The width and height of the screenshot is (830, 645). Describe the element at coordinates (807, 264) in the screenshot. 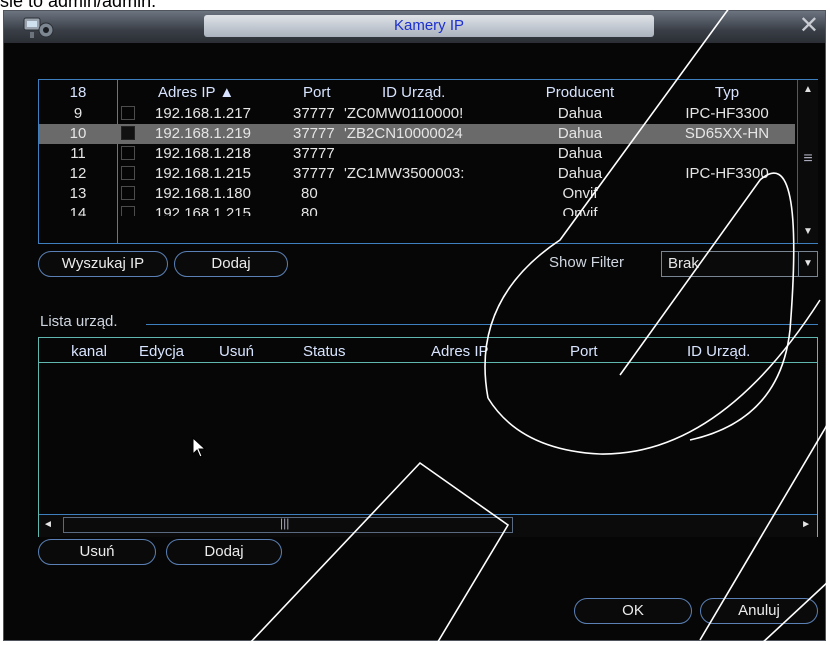

I see `chevron-down-icon: ▼` at that location.